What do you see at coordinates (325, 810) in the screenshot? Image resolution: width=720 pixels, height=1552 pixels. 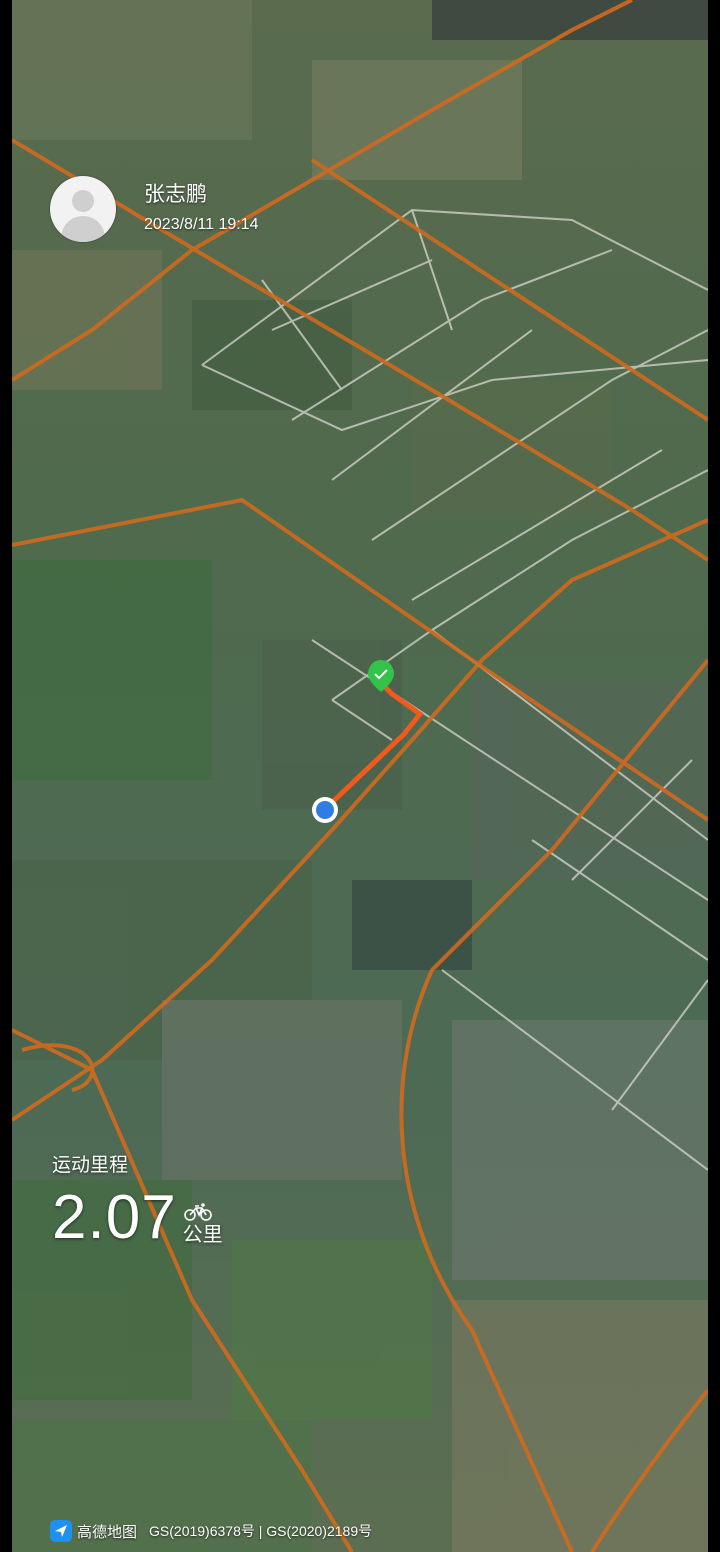 I see `current-location-icon` at bounding box center [325, 810].